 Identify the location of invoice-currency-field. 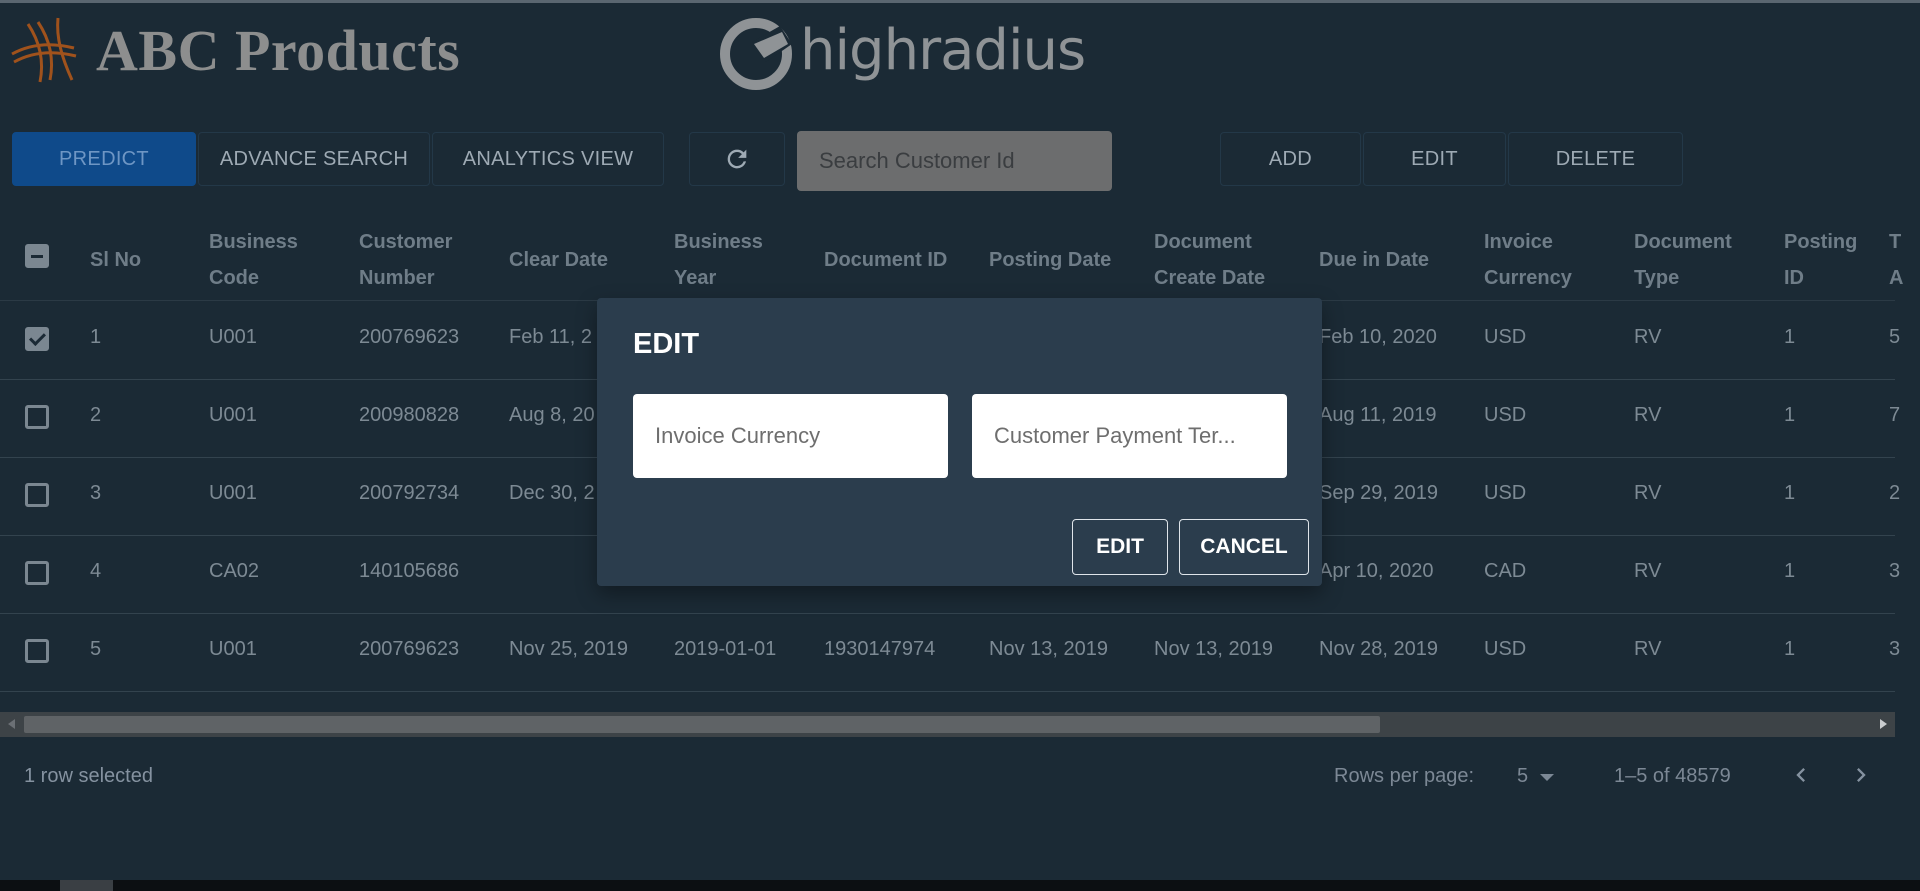
(790, 436).